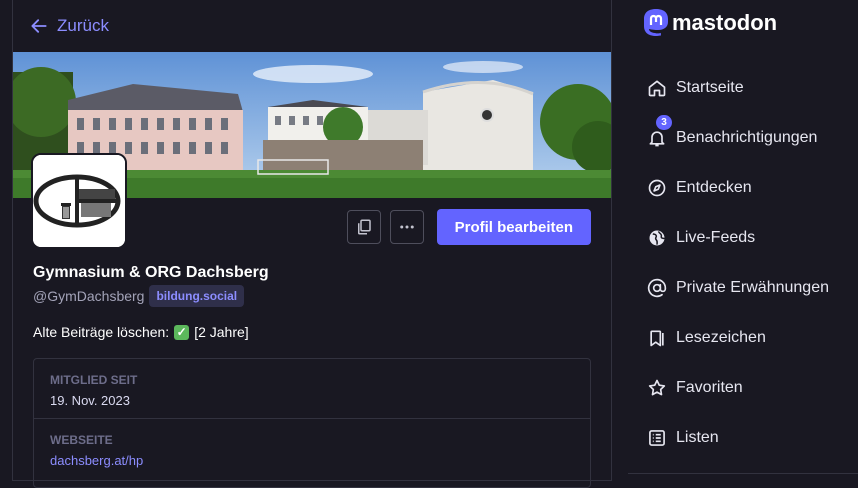  I want to click on sidebar-divider, so click(743, 473).